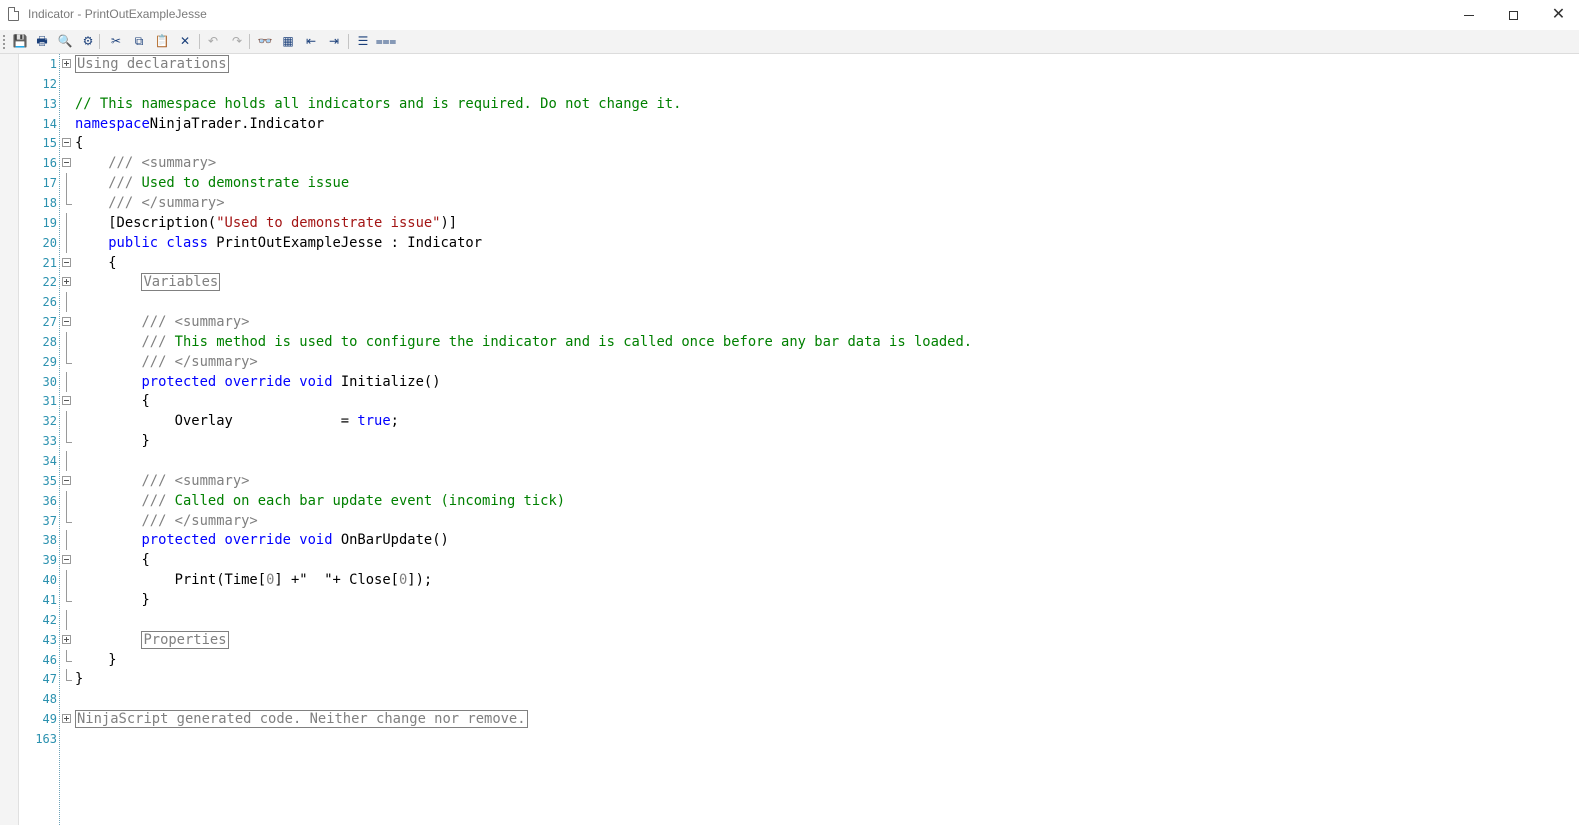 This screenshot has width=1579, height=825. What do you see at coordinates (783, 64) in the screenshot?
I see `code-line: 1 Using declarations` at bounding box center [783, 64].